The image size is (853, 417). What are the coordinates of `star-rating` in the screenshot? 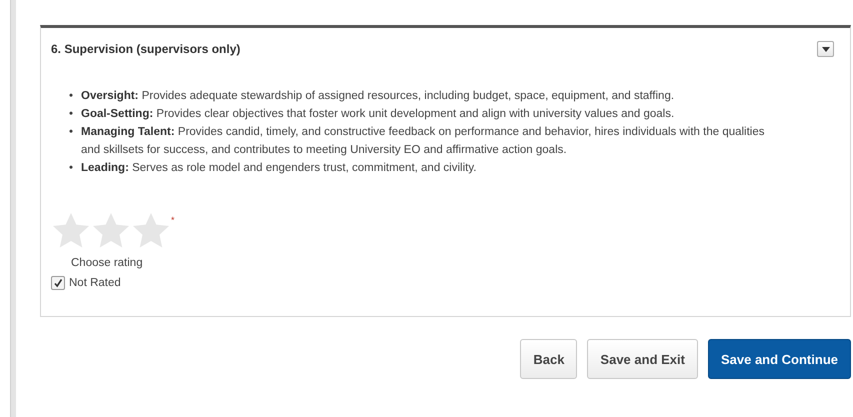 It's located at (111, 230).